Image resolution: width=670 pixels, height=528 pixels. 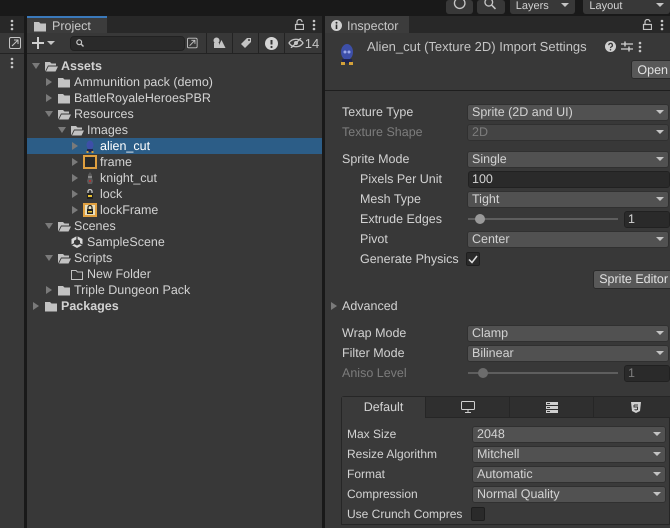 I want to click on tree-item: Images, so click(x=174, y=130).